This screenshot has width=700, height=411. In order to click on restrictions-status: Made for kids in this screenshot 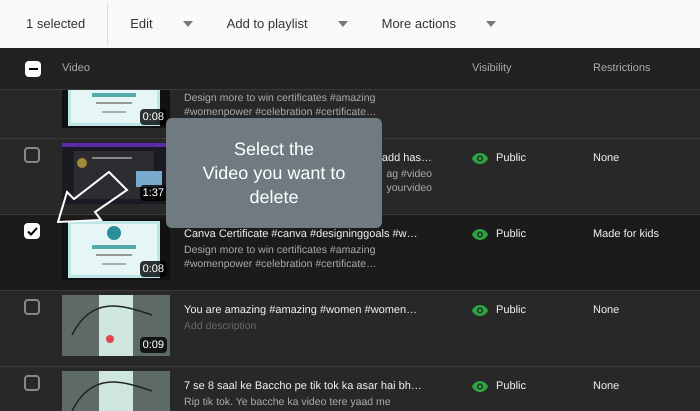, I will do `click(626, 234)`.